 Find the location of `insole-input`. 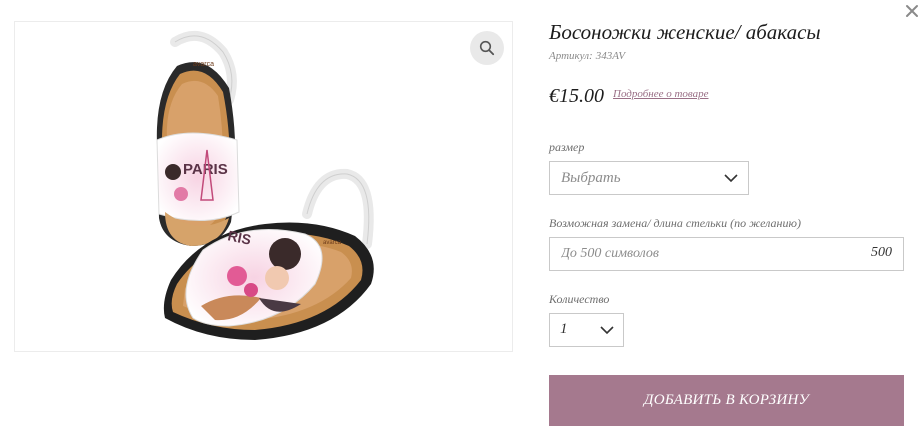

insole-input is located at coordinates (700, 254).